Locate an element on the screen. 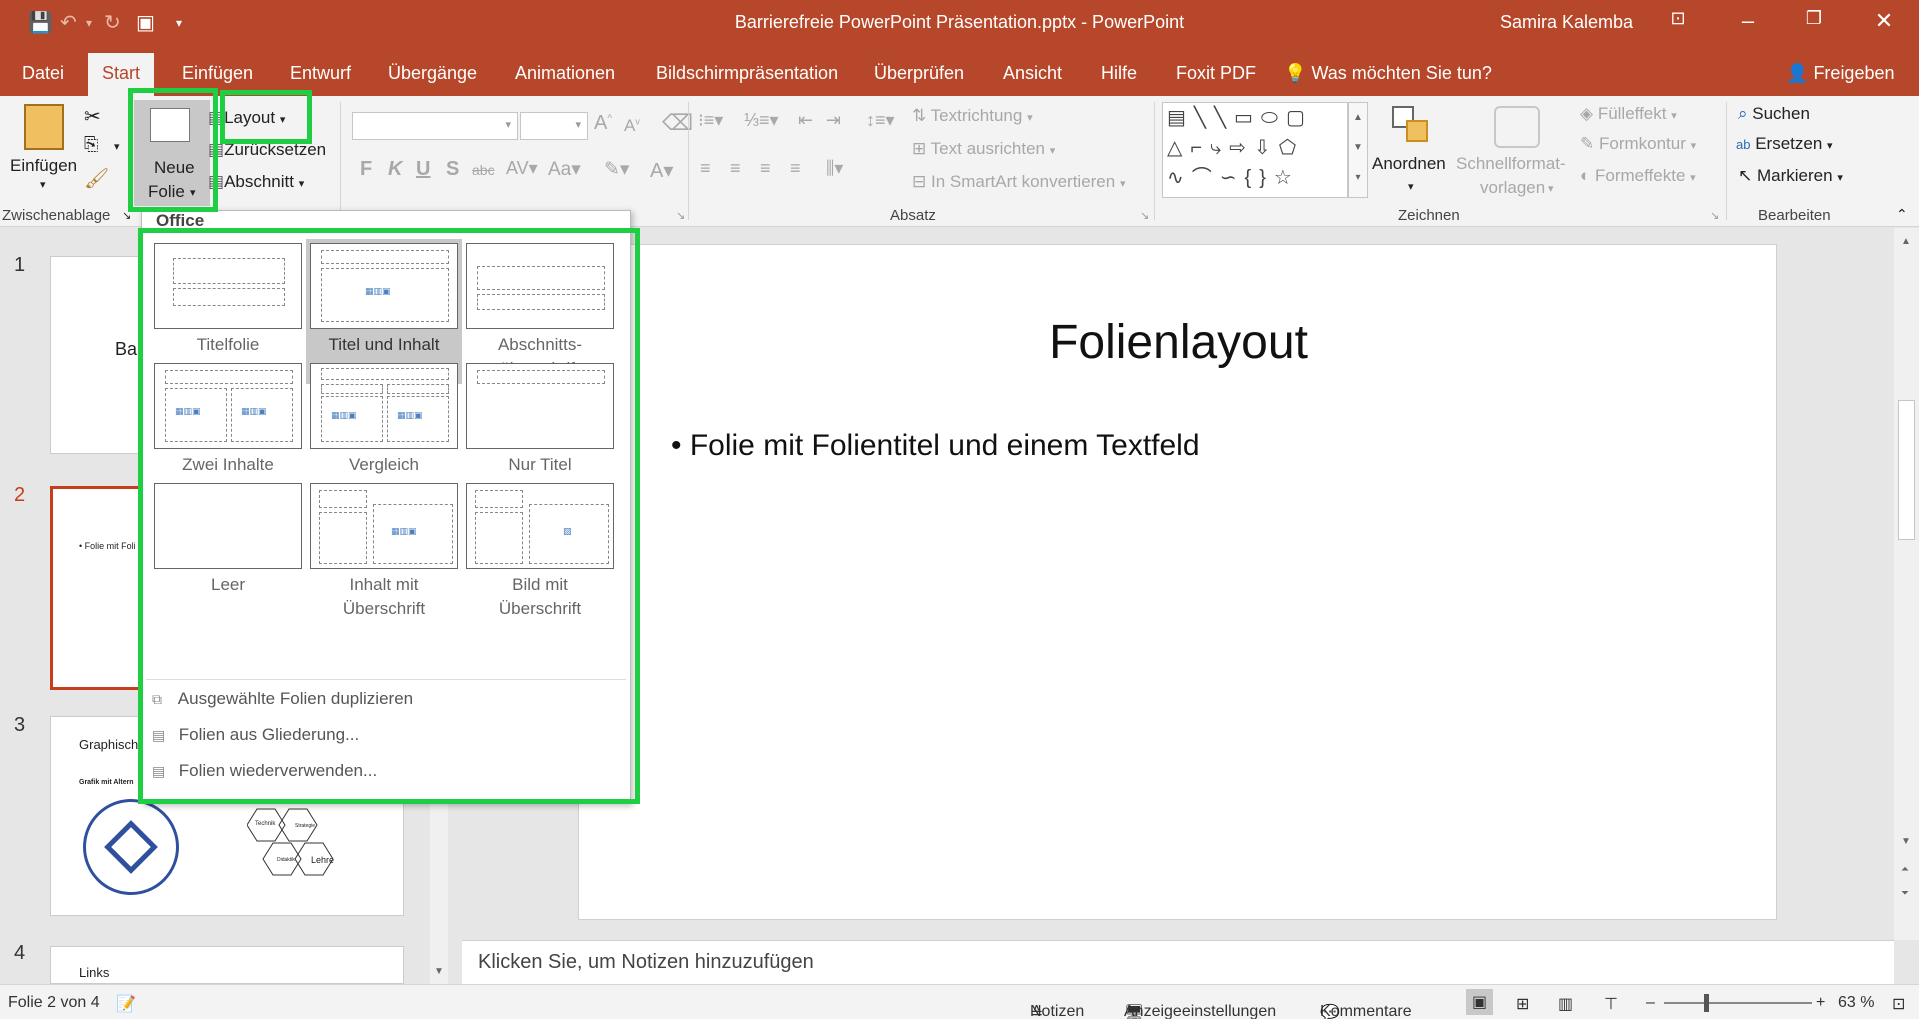 This screenshot has height=1019, width=1919. shape-outline-button: ✎ Formkontur ▾ is located at coordinates (1638, 144).